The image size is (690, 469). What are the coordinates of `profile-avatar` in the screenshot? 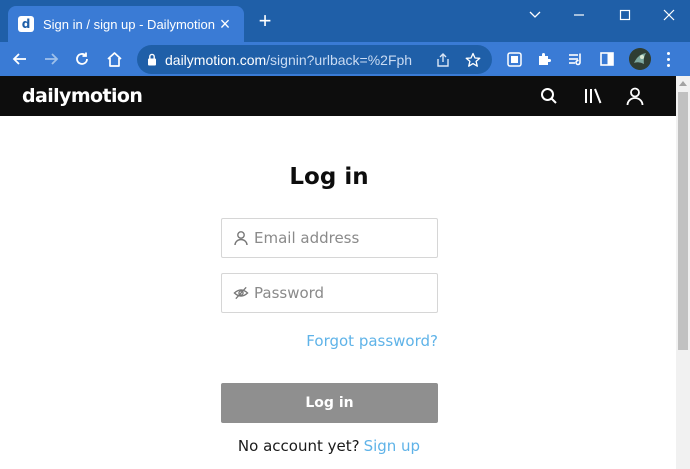 It's located at (640, 59).